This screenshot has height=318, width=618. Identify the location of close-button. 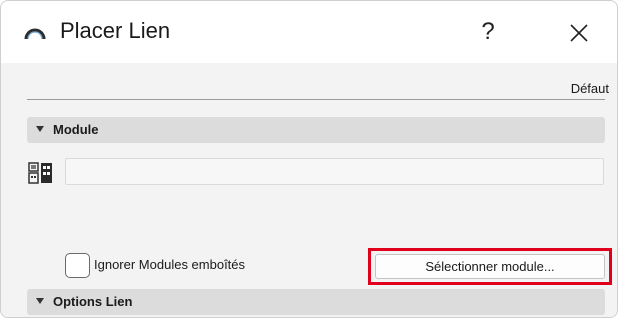
(579, 33).